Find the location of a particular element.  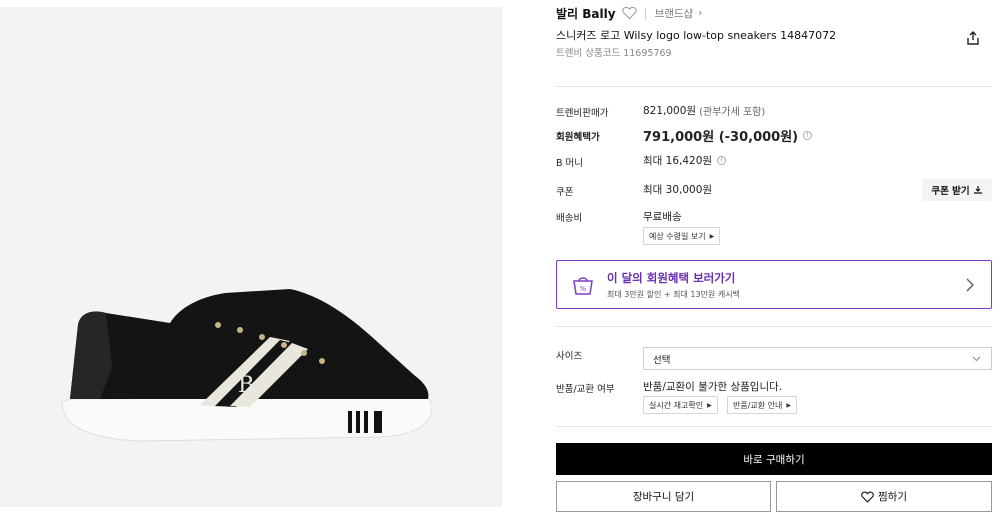

size-select-value: 선택 is located at coordinates (662, 360).